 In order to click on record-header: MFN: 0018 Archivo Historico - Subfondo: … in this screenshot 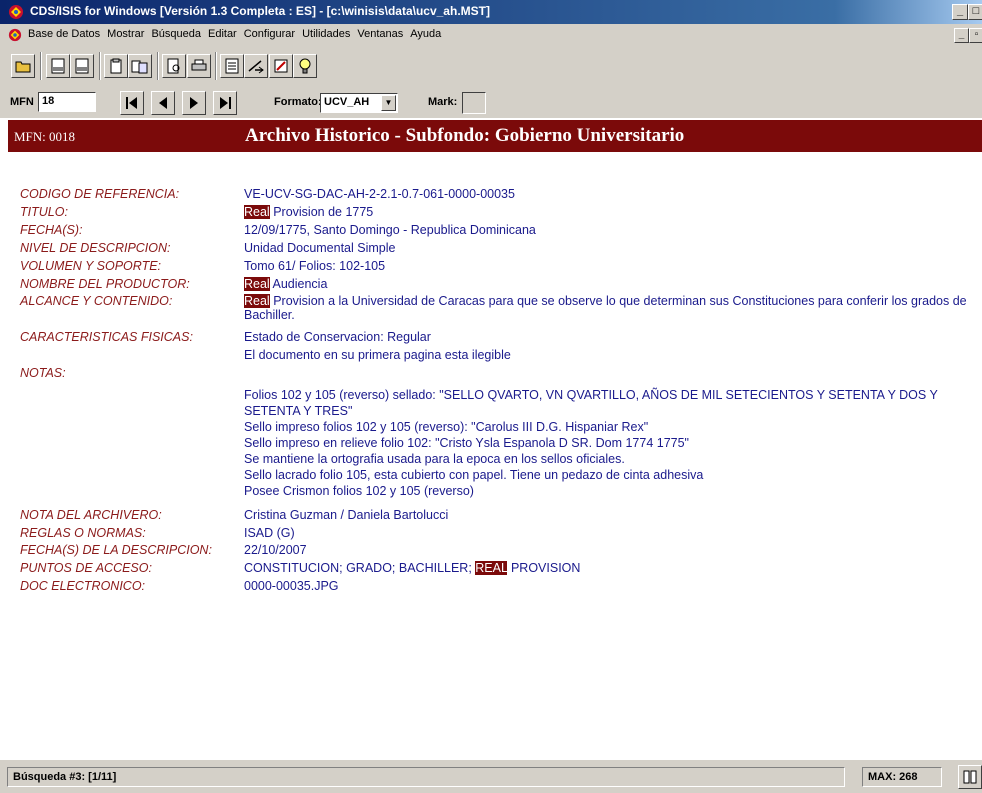, I will do `click(495, 136)`.